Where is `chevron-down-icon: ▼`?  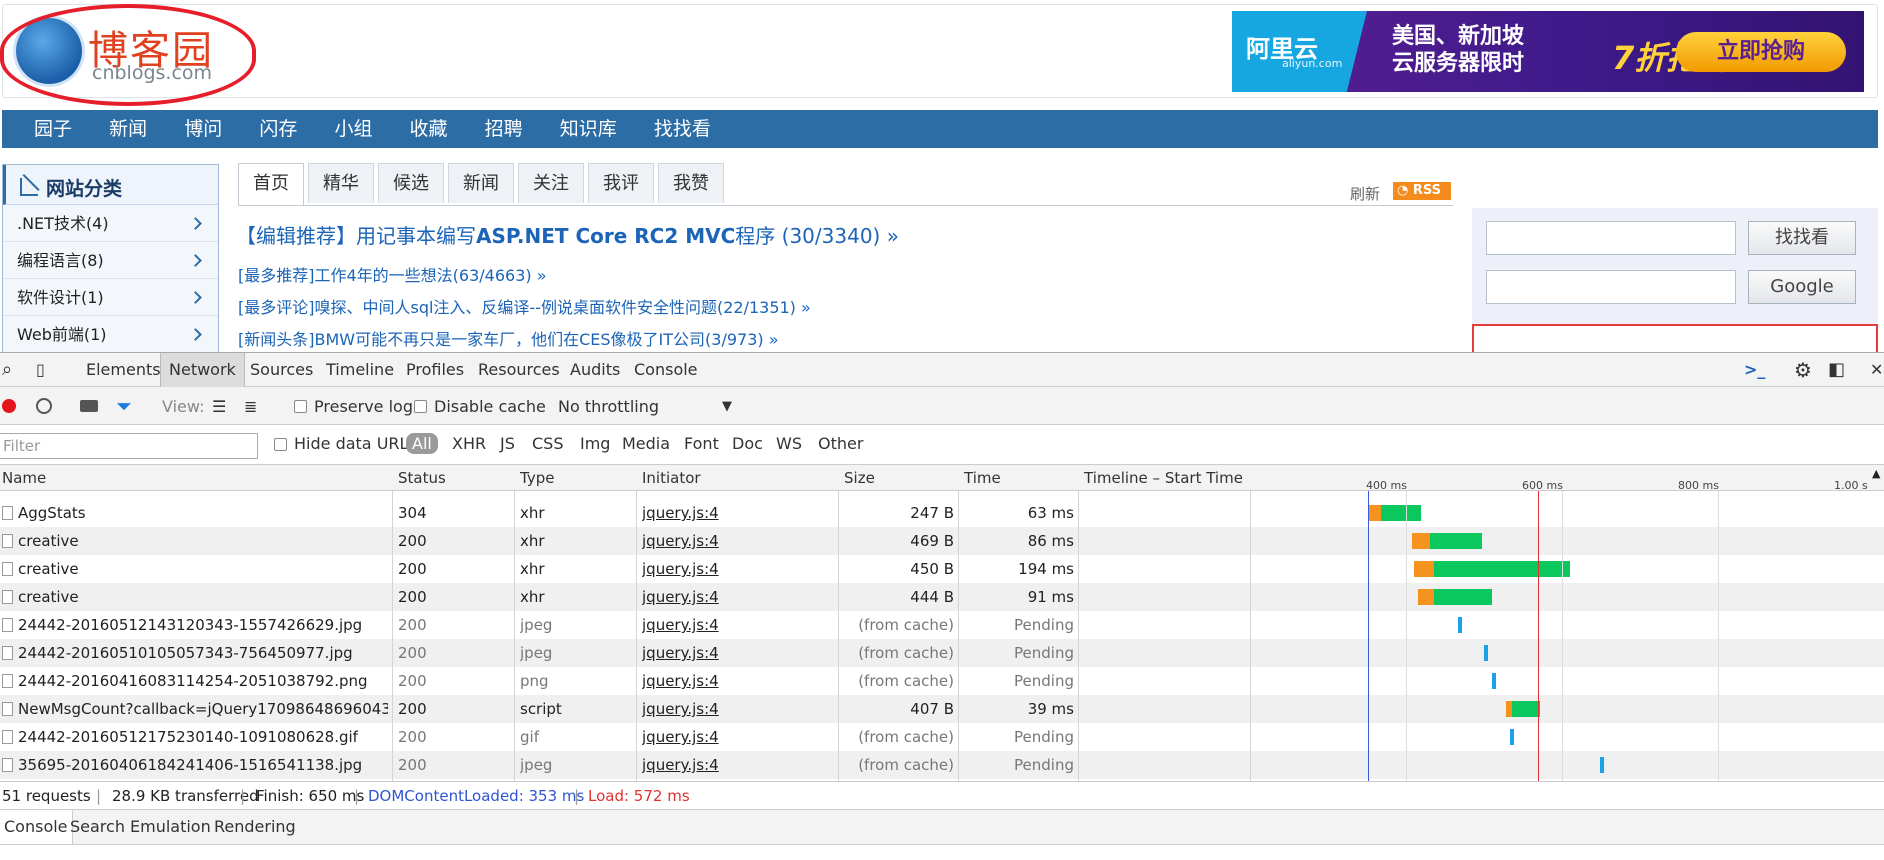
chevron-down-icon: ▼ is located at coordinates (727, 406).